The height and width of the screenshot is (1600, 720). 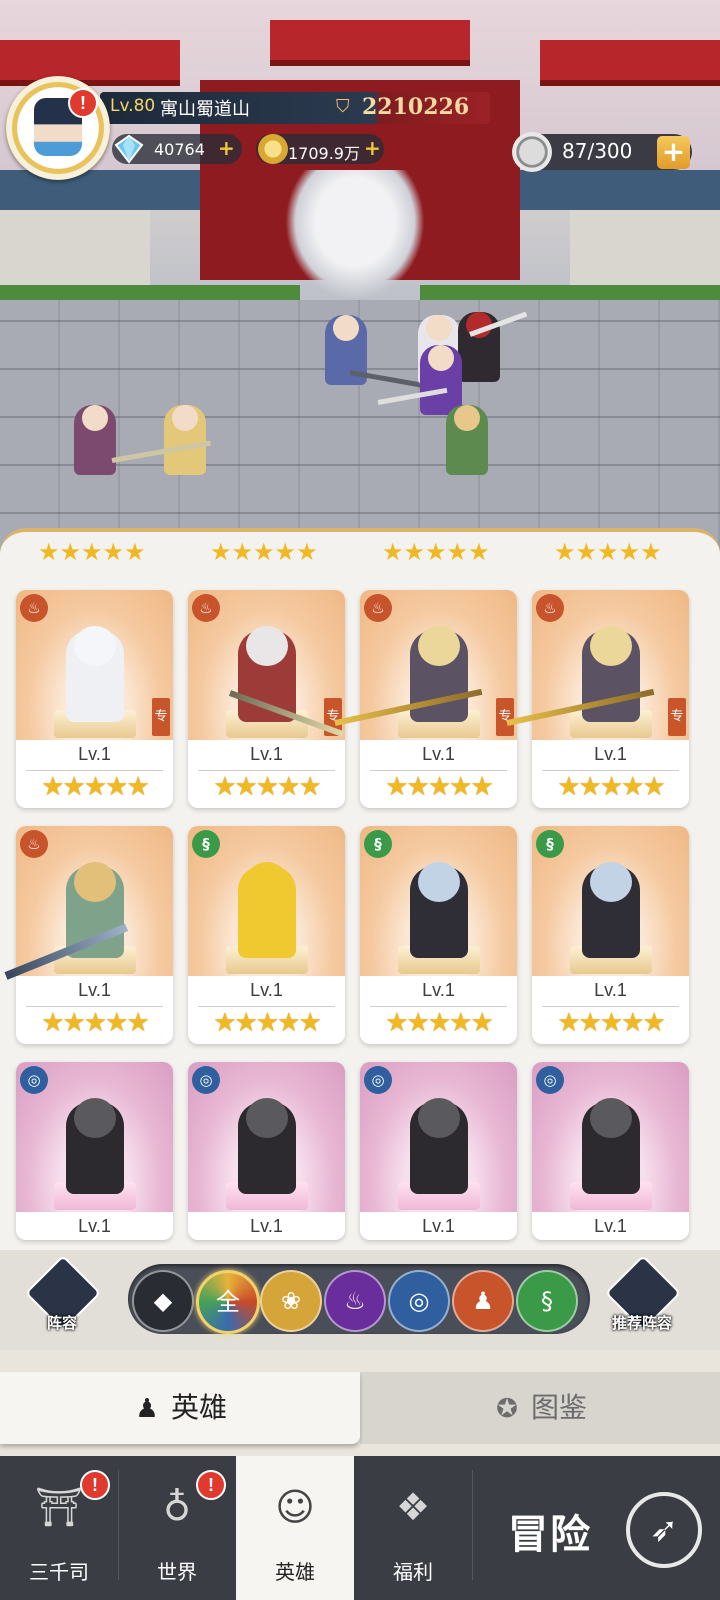 I want to click on meditation-icon: ♟, so click(x=483, y=1301).